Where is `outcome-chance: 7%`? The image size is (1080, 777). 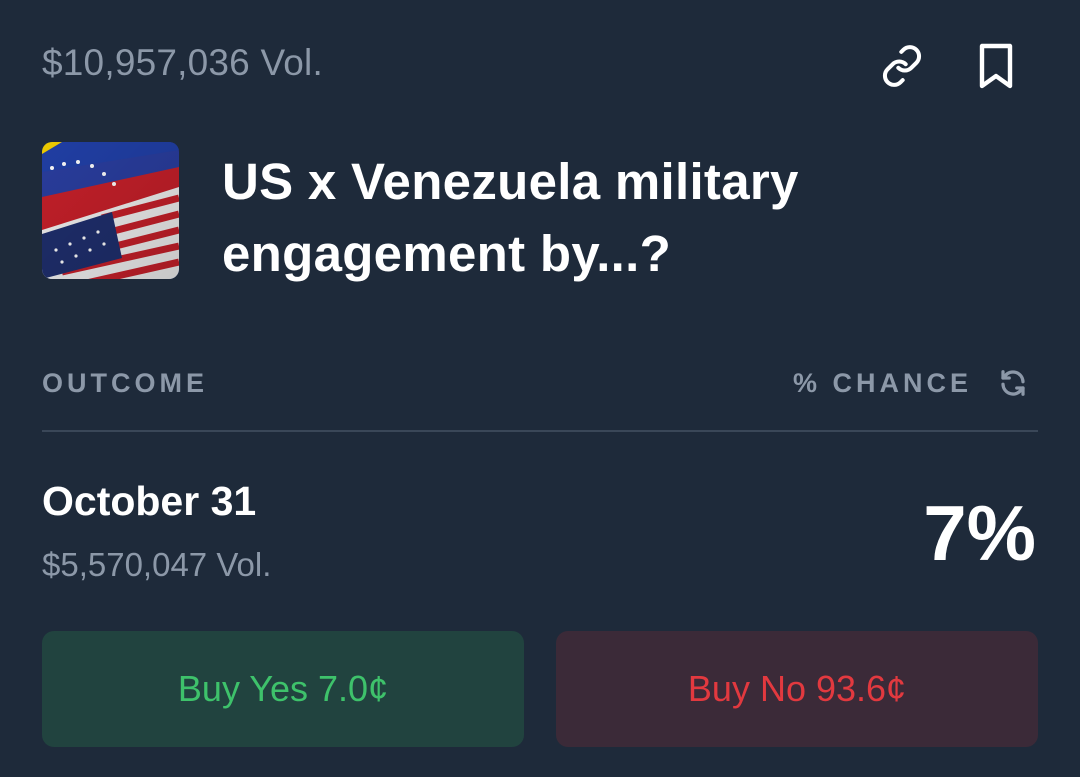 outcome-chance: 7% is located at coordinates (979, 533).